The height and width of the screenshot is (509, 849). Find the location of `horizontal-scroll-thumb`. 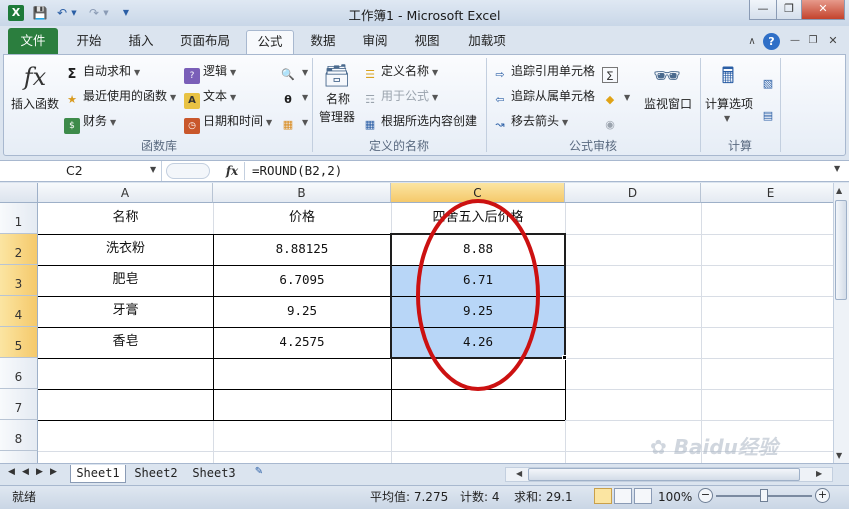

horizontal-scroll-thumb is located at coordinates (664, 474).